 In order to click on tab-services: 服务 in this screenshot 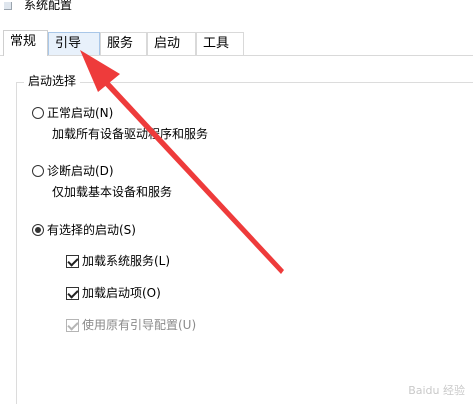, I will do `click(123, 44)`.